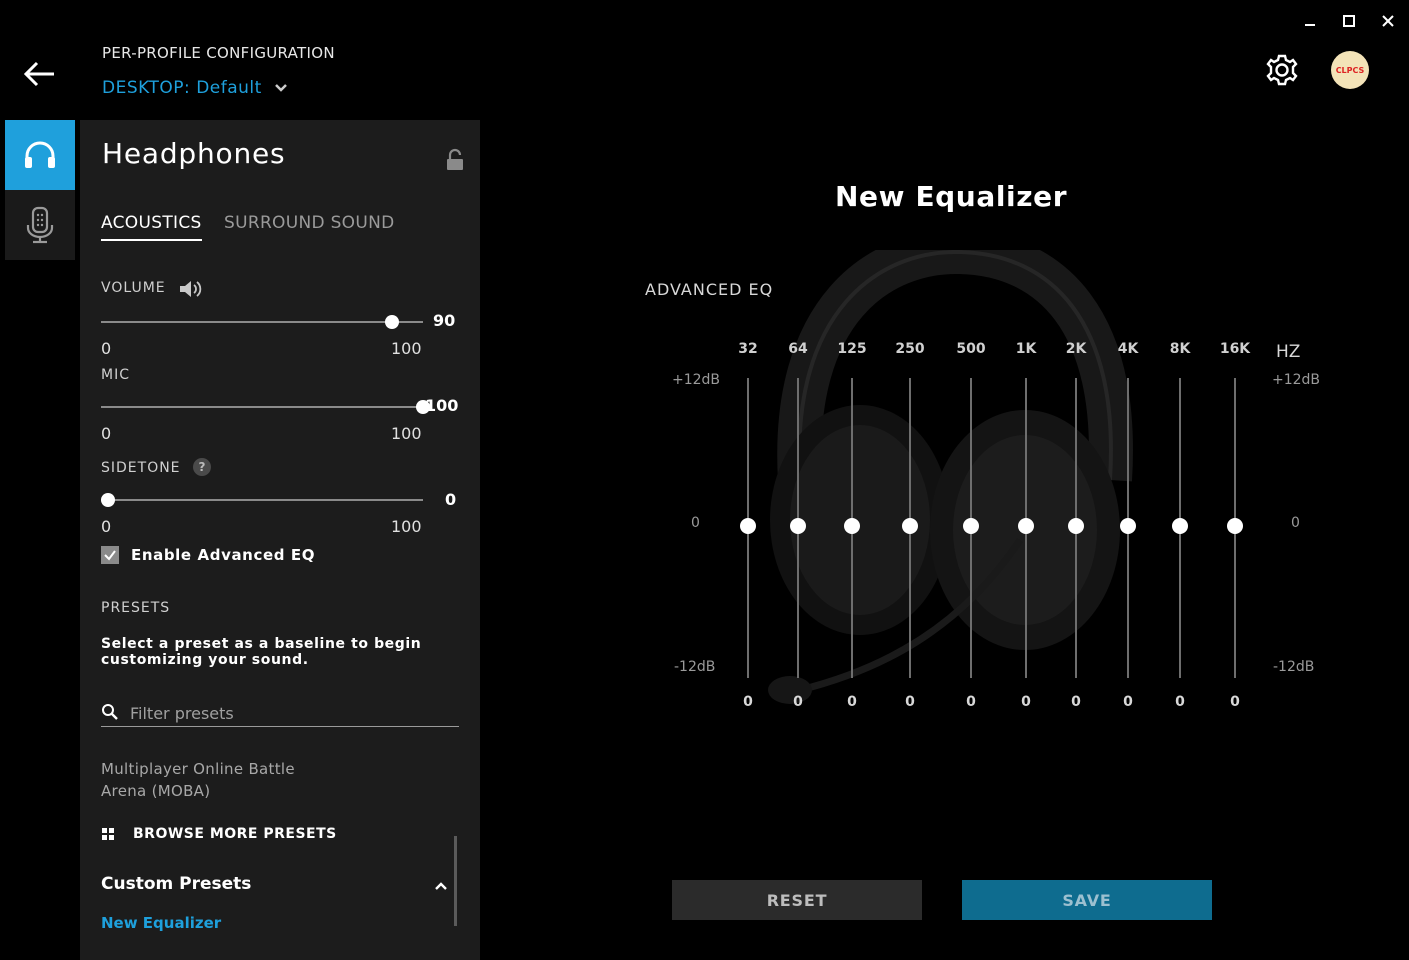 The image size is (1409, 960). Describe the element at coordinates (748, 349) in the screenshot. I see `eq-band-freq-label: 32` at that location.